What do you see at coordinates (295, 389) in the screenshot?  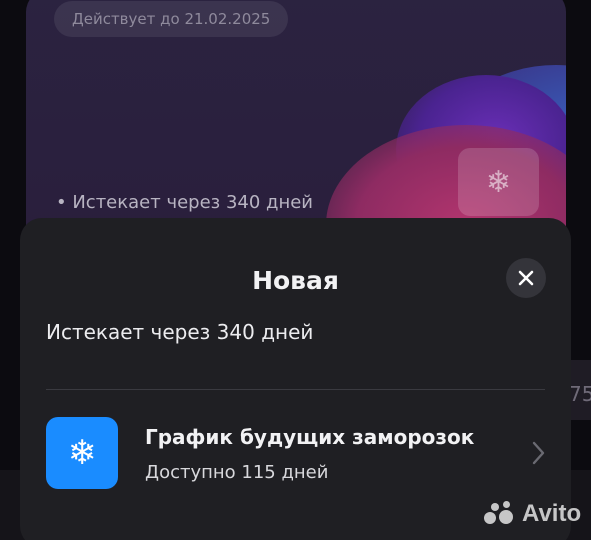 I see `divider` at bounding box center [295, 389].